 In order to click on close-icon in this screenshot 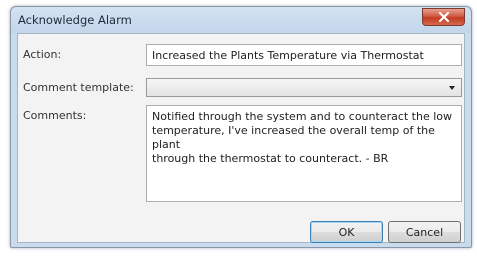, I will do `click(443, 17)`.